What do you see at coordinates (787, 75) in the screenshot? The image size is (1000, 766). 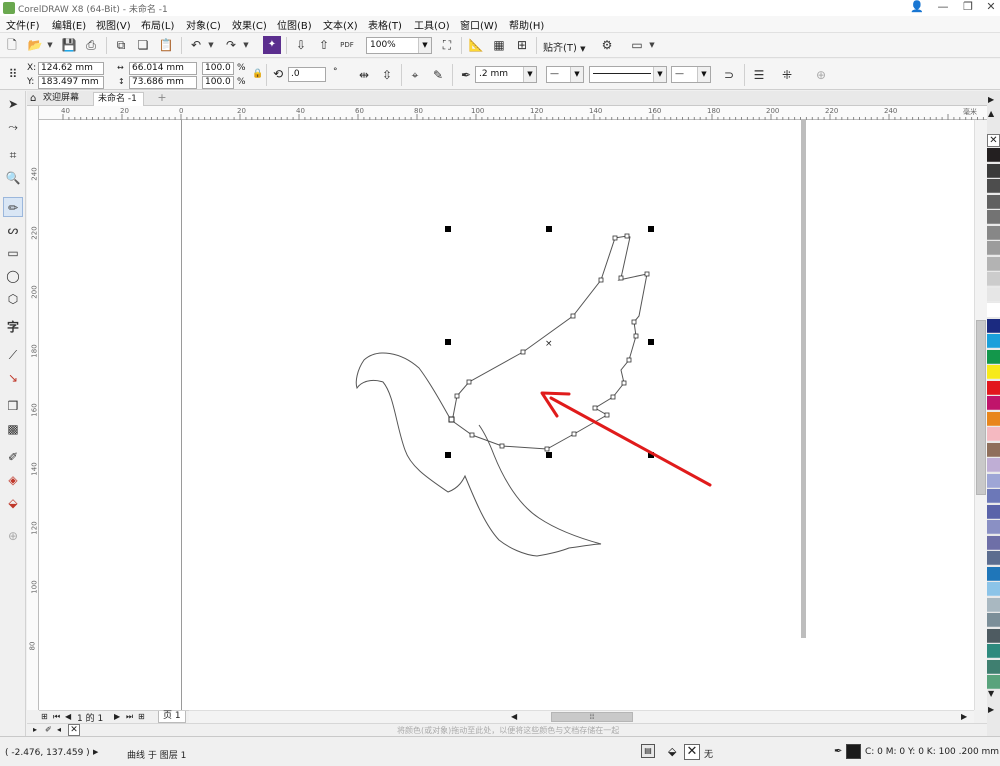 I see `quick-customize-icon: ⁜` at bounding box center [787, 75].